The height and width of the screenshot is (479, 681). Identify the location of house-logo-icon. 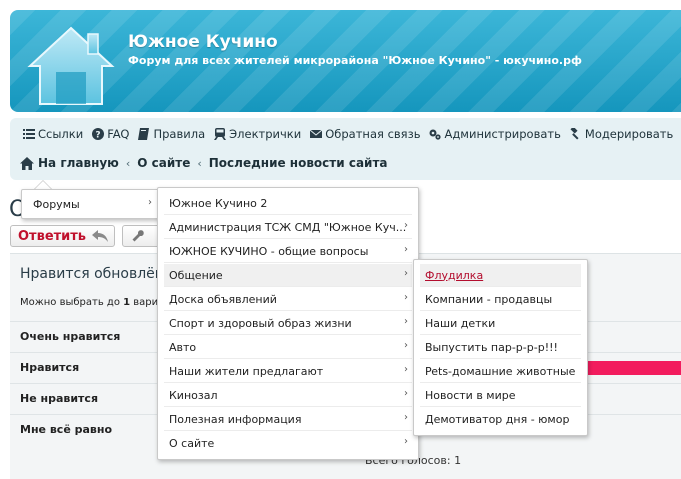
(71, 65).